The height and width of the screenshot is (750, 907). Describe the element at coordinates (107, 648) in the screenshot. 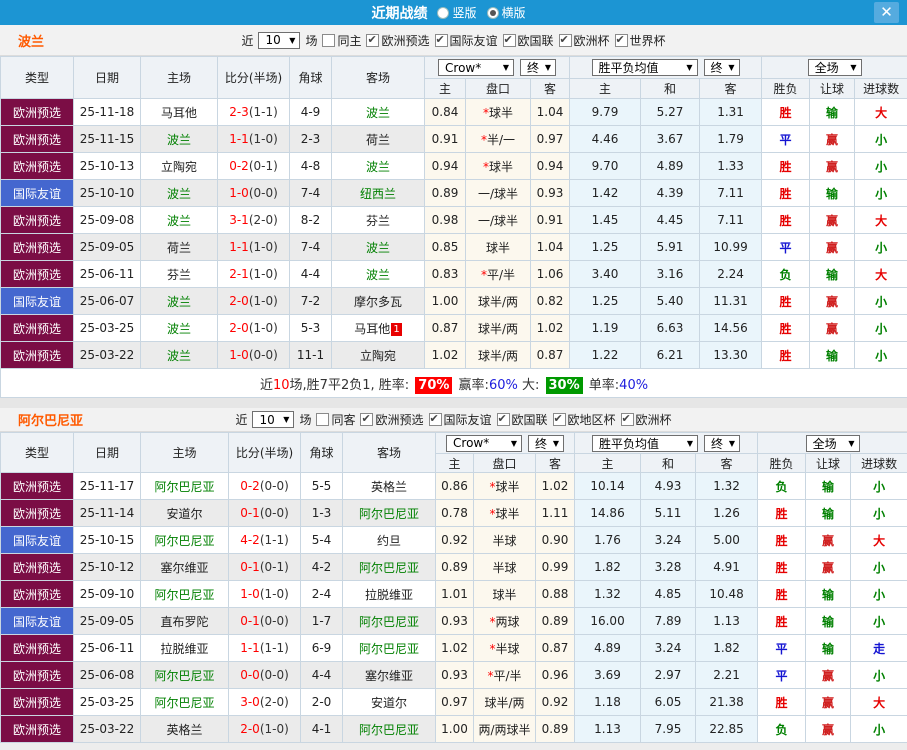

I see `match-date: 25-06-11` at that location.